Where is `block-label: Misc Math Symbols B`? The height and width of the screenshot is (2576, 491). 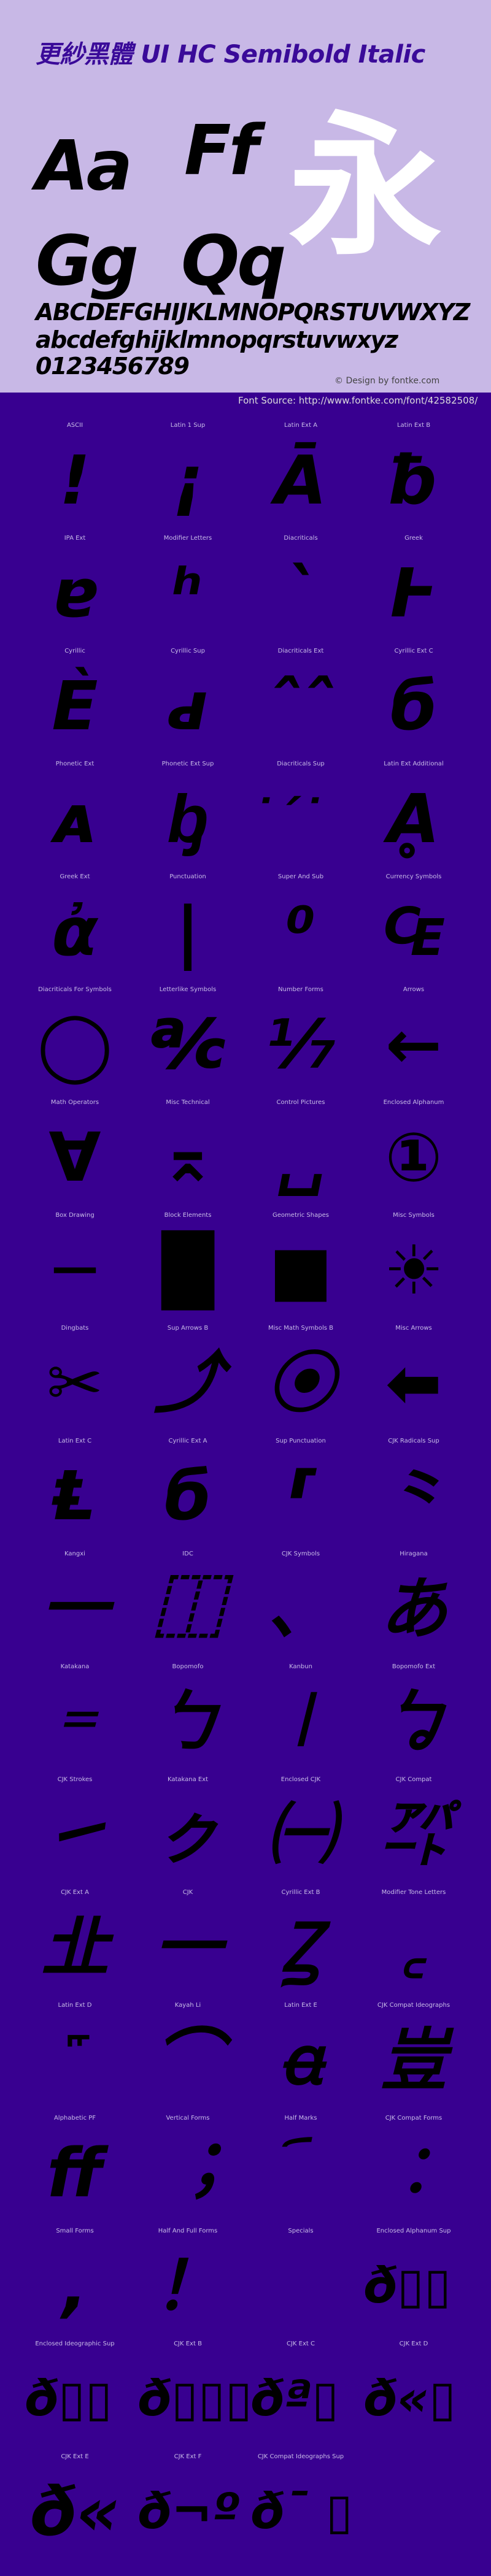
block-label: Misc Math Symbols B is located at coordinates (301, 1328).